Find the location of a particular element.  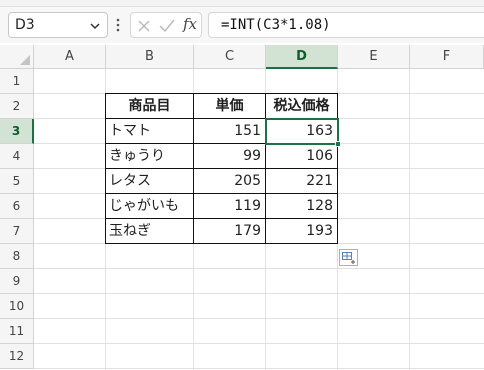

quick-analysis-icon is located at coordinates (348, 258).